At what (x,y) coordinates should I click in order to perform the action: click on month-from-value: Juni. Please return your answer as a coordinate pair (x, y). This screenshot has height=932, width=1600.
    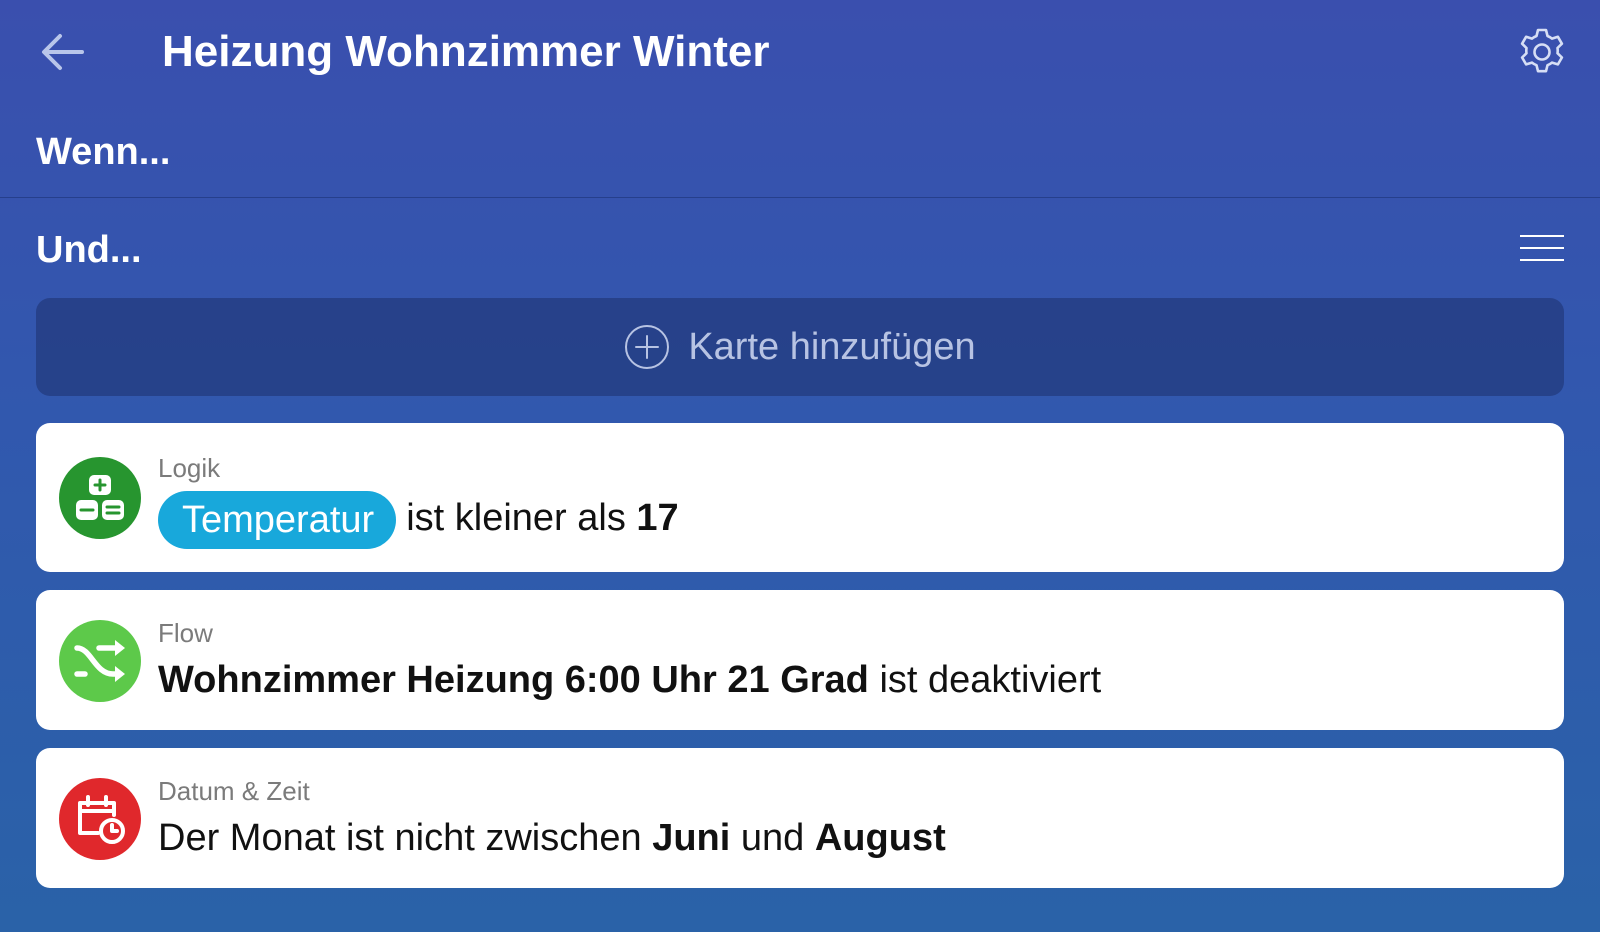
    Looking at the image, I should click on (691, 838).